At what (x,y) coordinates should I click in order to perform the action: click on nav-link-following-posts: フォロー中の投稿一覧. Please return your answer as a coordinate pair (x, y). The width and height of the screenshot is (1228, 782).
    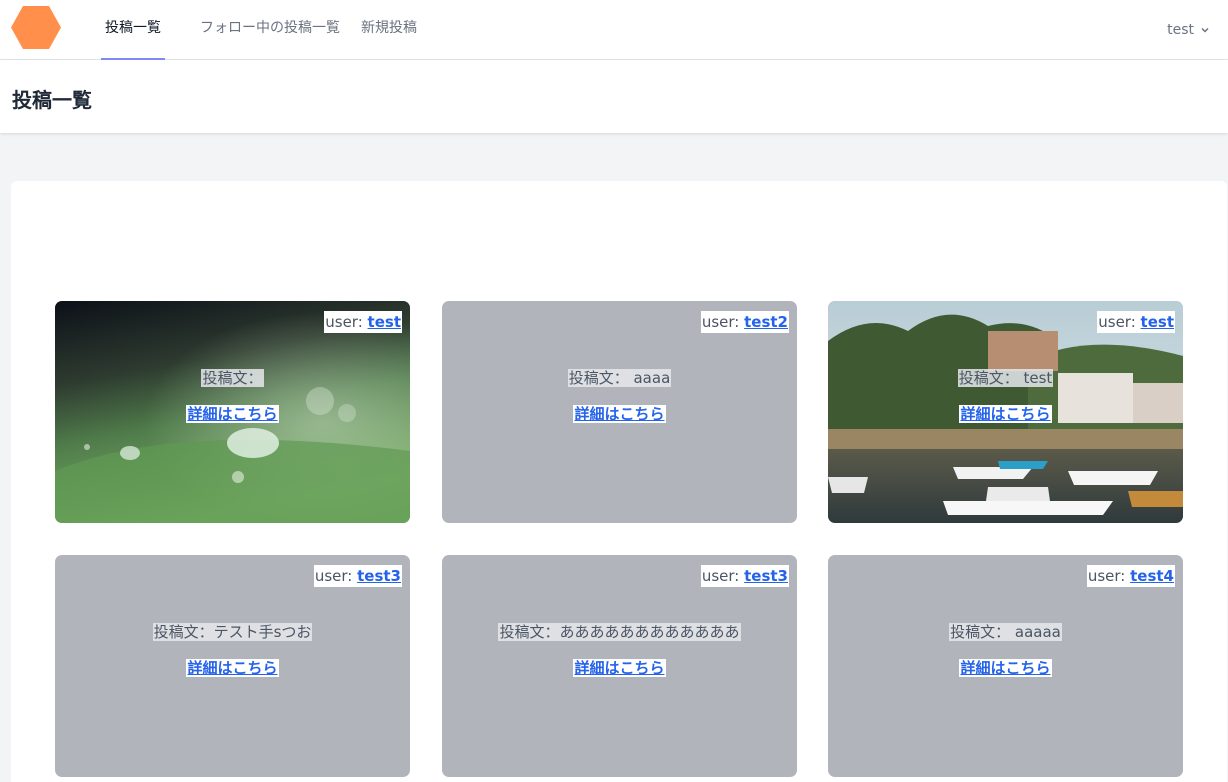
    Looking at the image, I should click on (270, 30).